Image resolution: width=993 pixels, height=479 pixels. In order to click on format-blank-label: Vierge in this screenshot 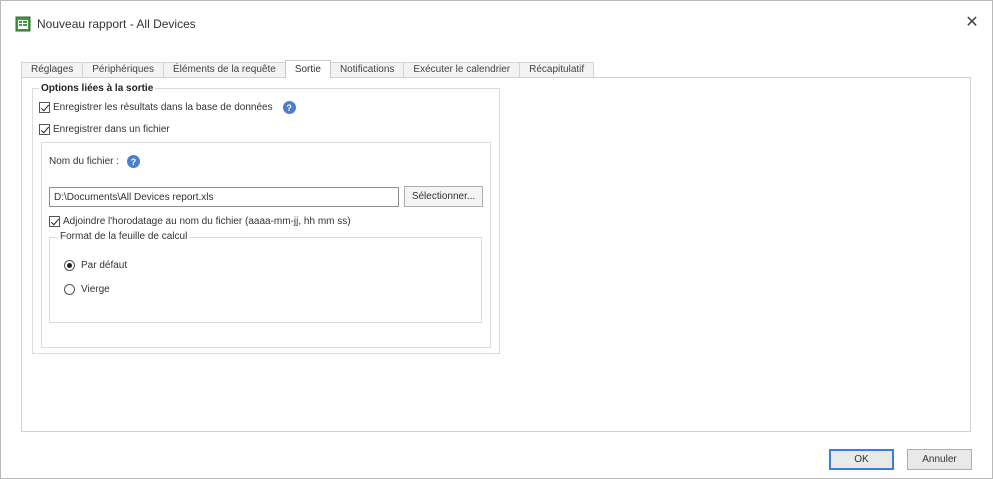, I will do `click(95, 289)`.